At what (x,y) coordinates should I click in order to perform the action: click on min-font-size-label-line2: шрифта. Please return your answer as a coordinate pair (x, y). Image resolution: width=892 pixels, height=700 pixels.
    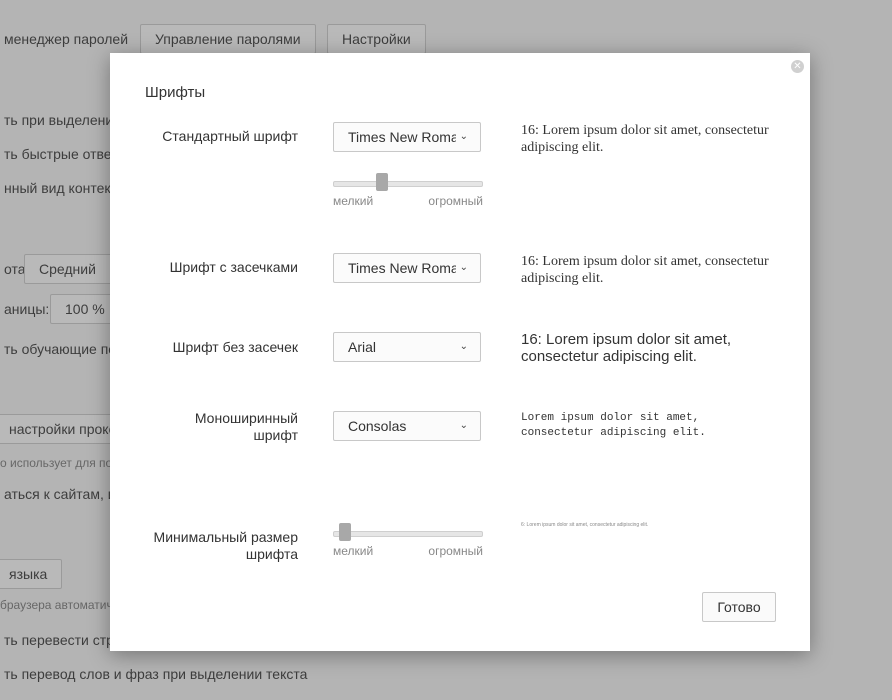
    Looking at the image, I should click on (271, 554).